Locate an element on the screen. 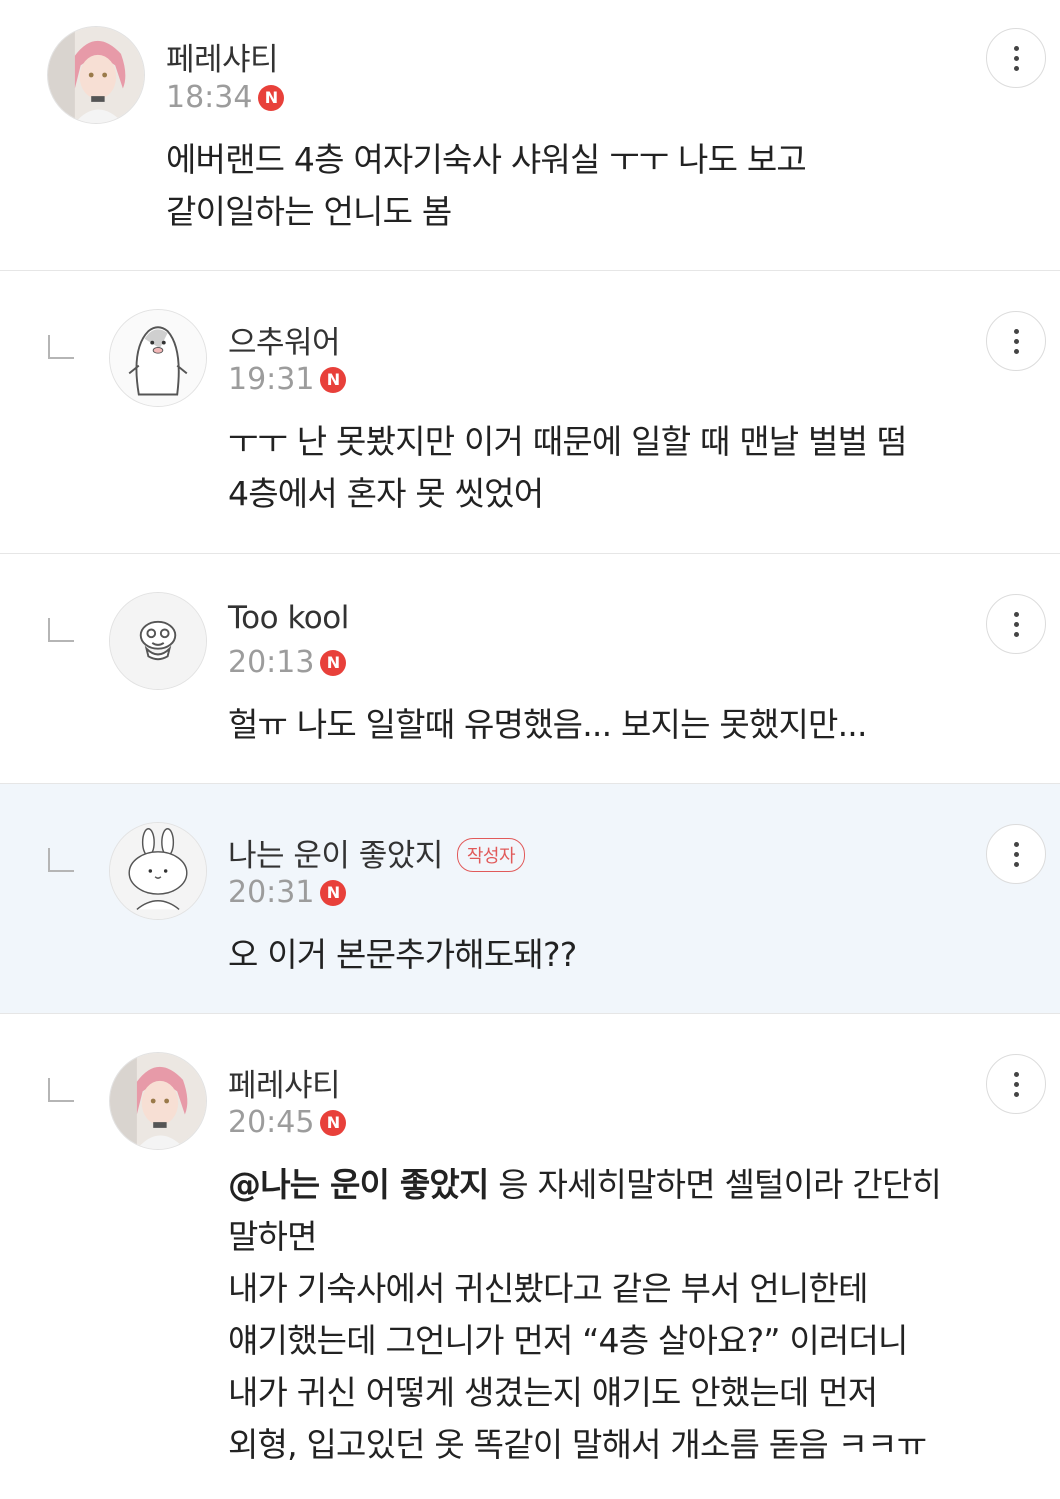  comment-text-line: 외형, 입고있던 옷 똑같이 말해서 개소름 돋음 ㅋㅋㅠ is located at coordinates (577, 1444).